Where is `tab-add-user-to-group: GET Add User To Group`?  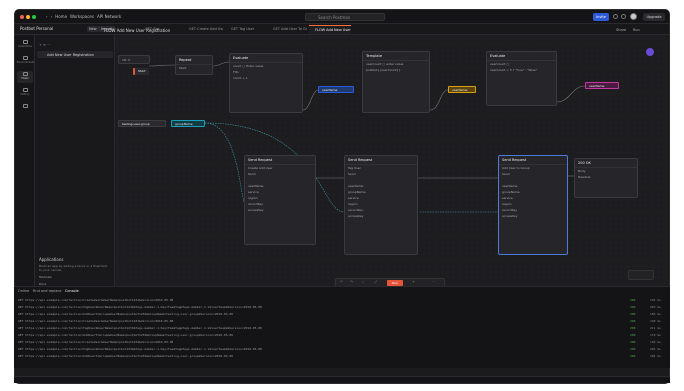
tab-add-user-to-group: GET Add User To Group is located at coordinates (287, 29).